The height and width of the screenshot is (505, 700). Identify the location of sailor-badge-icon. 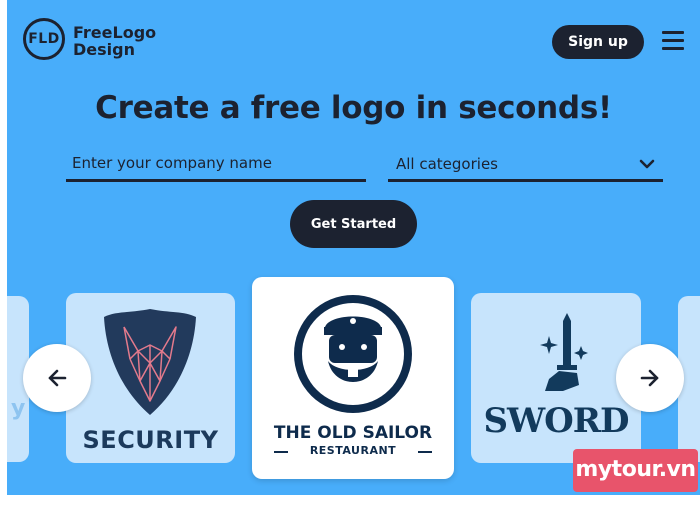
(353, 354).